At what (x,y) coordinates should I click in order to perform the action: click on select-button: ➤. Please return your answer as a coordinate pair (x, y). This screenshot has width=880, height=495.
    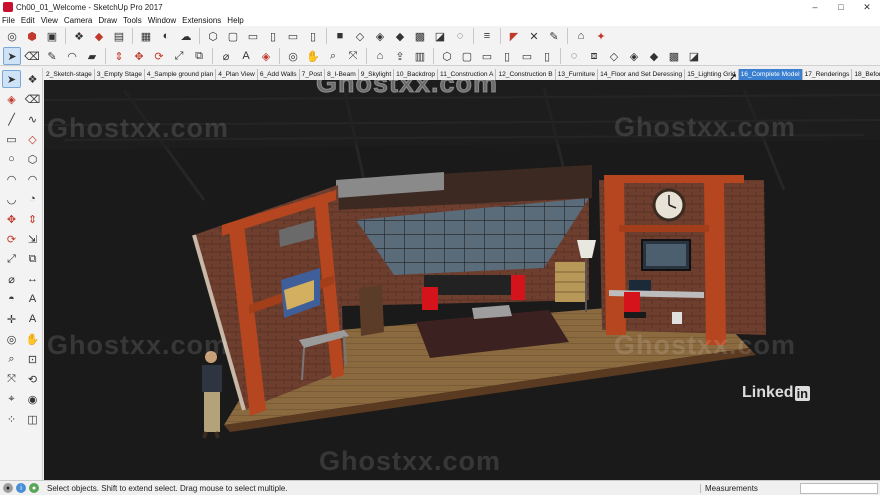
    Looking at the image, I should click on (12, 56).